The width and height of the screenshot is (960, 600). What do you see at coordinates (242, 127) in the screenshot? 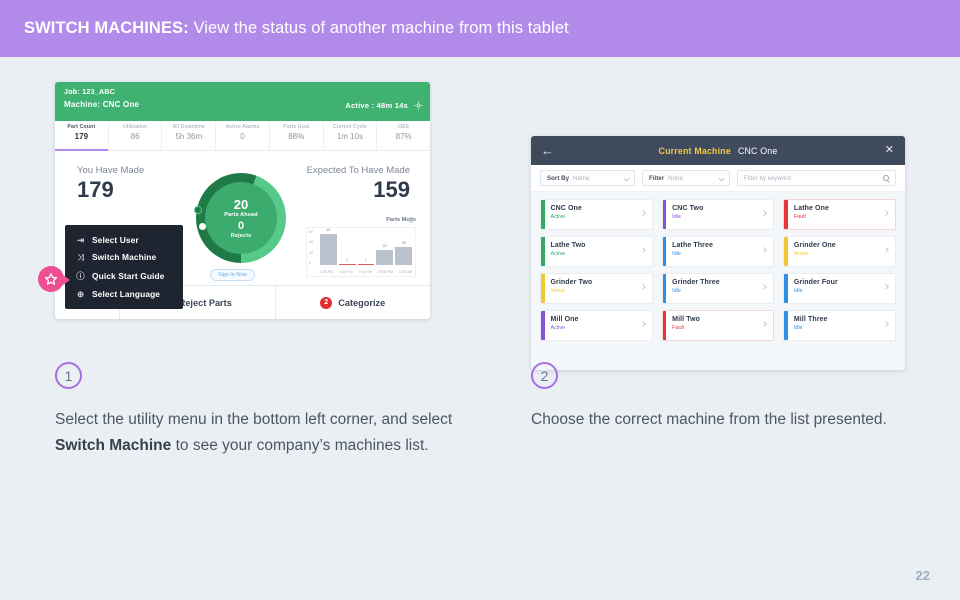
I see `kpi-label: Active Alarms` at bounding box center [242, 127].